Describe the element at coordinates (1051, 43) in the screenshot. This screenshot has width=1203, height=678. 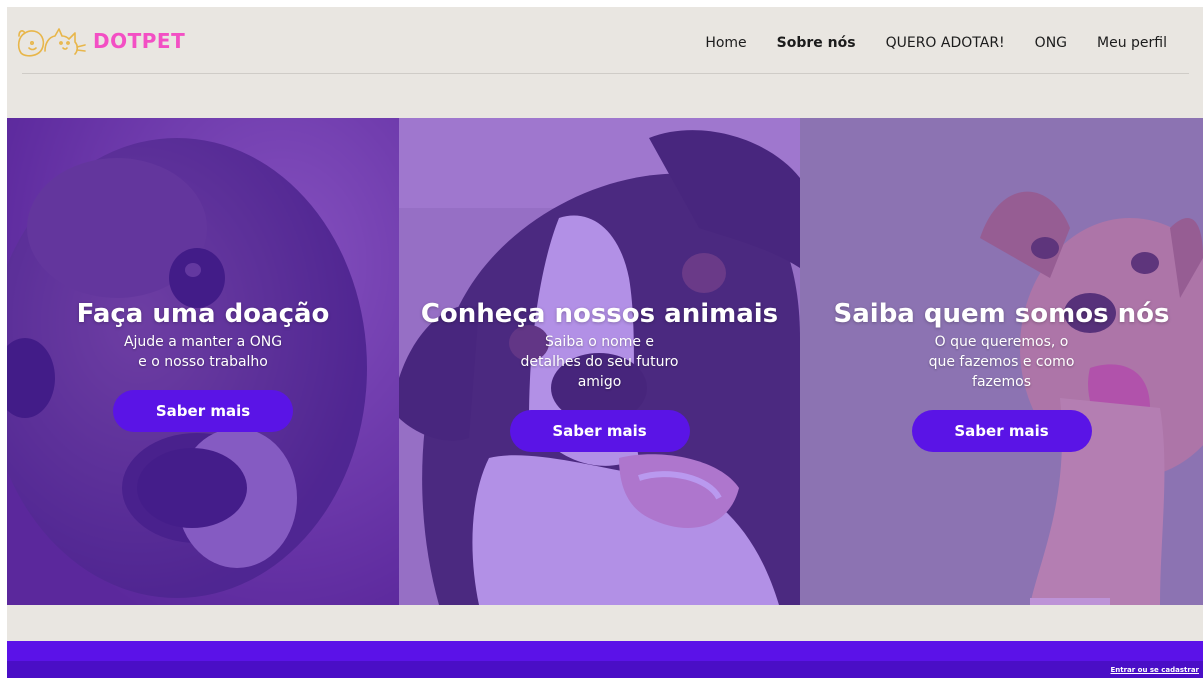
I see `nav-ong: ONG` at that location.